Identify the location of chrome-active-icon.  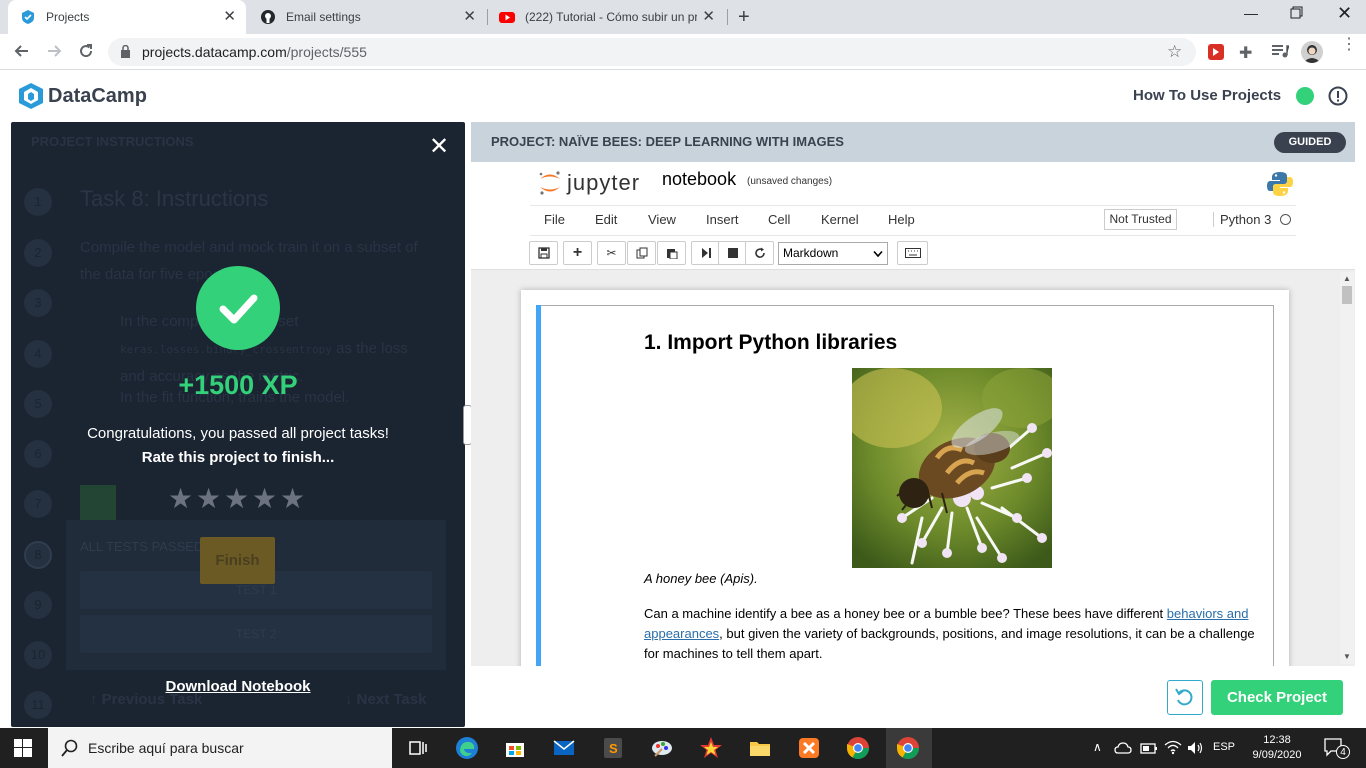
(908, 748).